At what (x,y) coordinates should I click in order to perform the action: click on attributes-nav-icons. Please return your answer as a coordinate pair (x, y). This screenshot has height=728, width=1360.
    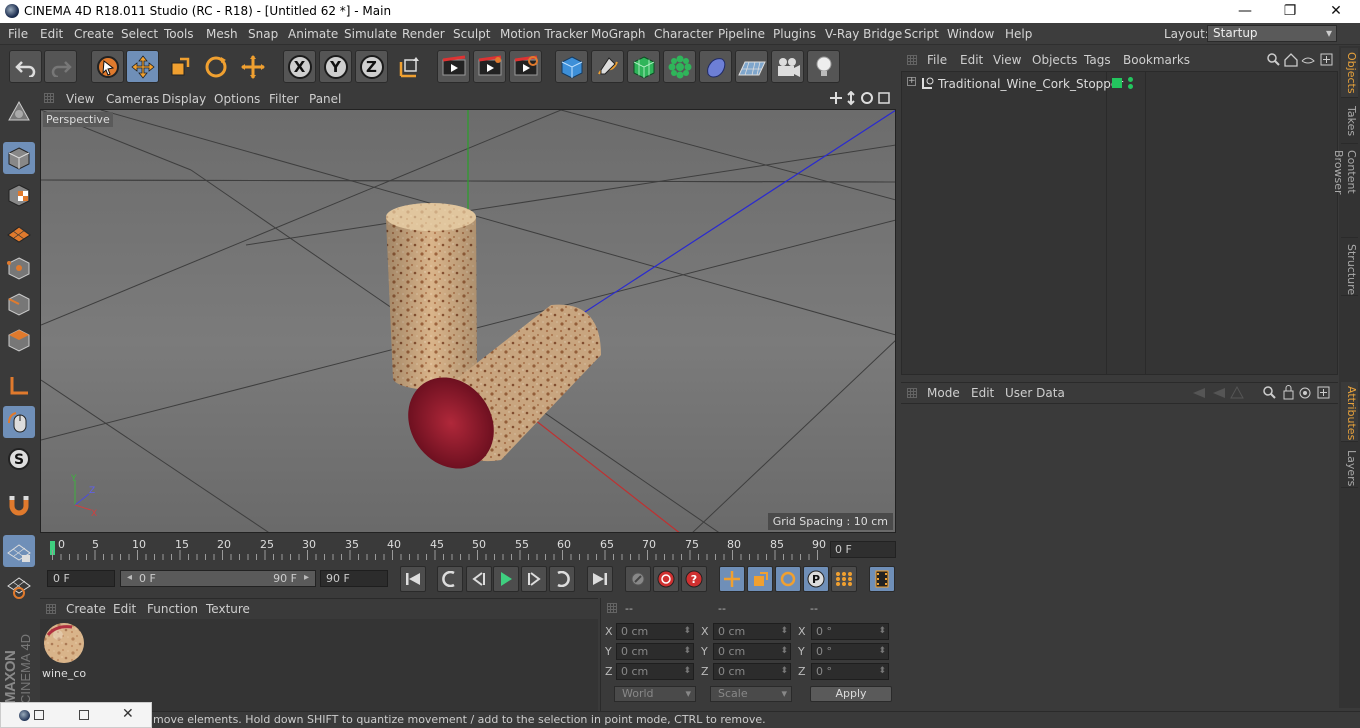
    Looking at the image, I should click on (1263, 393).